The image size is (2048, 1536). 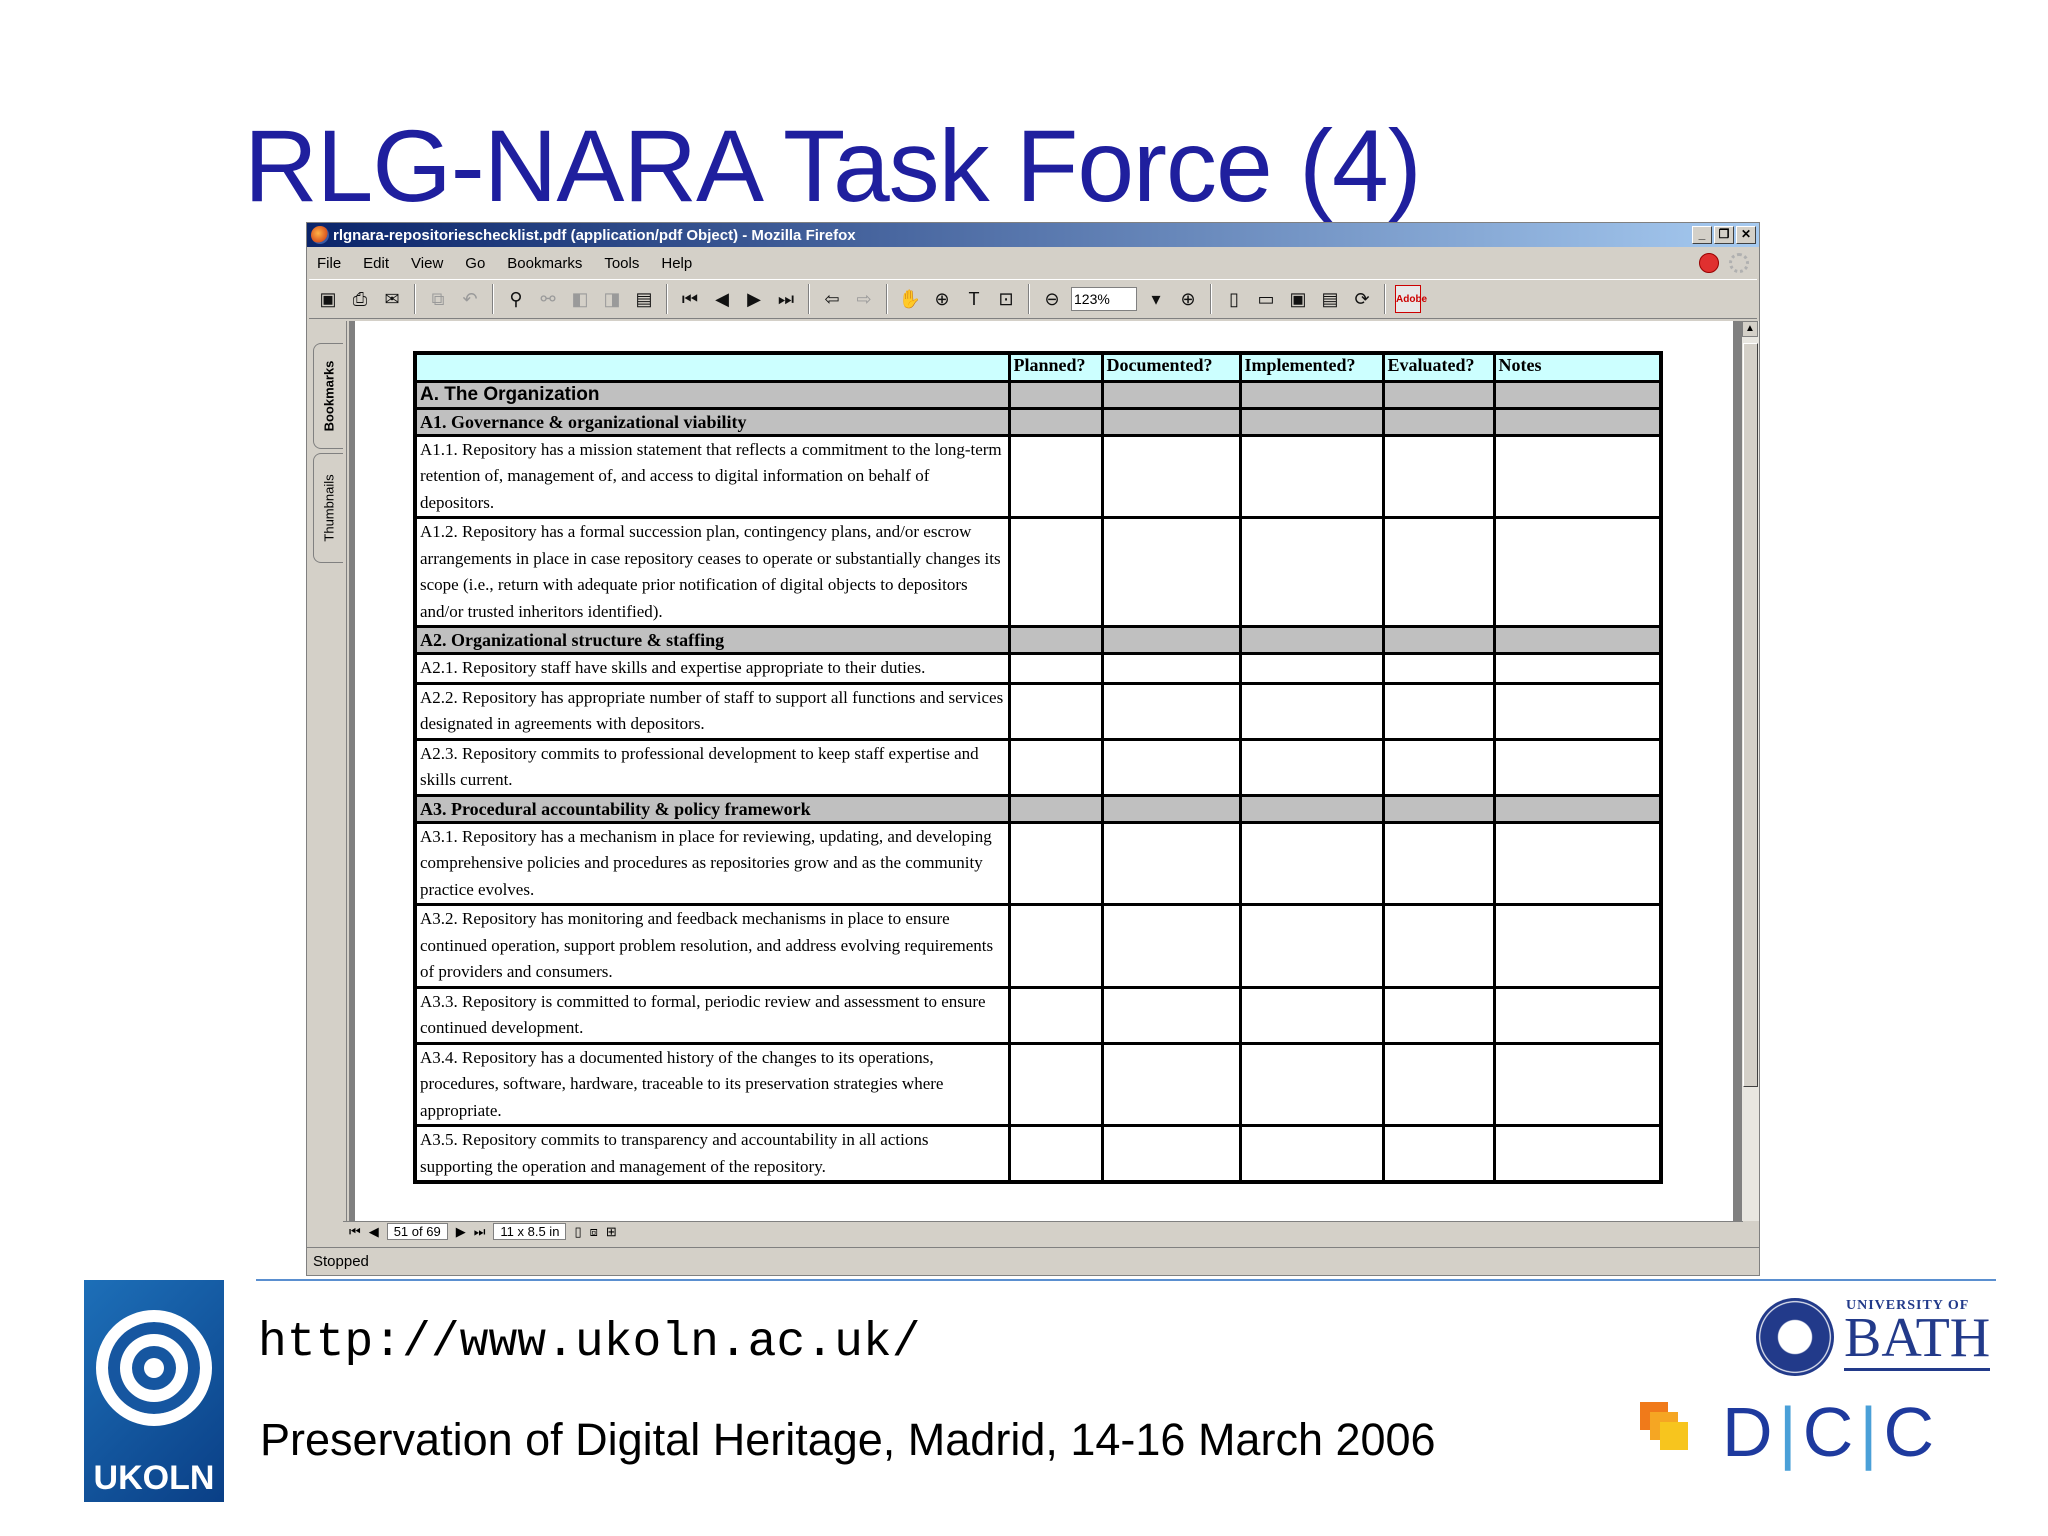 What do you see at coordinates (392, 299) in the screenshot?
I see `email-icon: ✉` at bounding box center [392, 299].